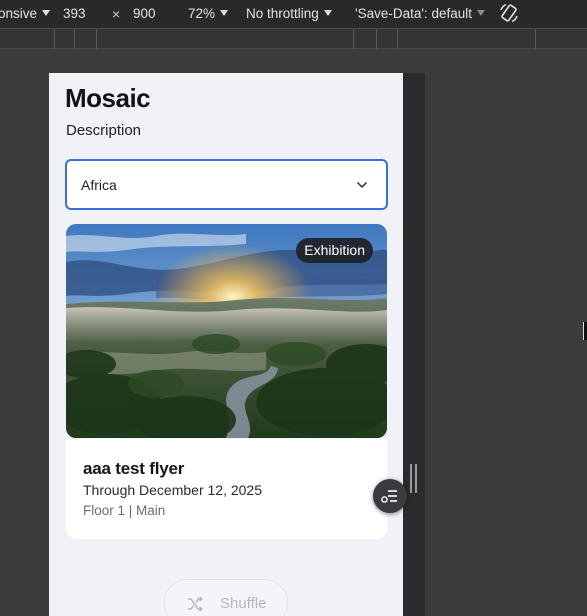 The image size is (587, 616). Describe the element at coordinates (172, 490) in the screenshot. I see `event-dates: Through December 12, 2025` at that location.